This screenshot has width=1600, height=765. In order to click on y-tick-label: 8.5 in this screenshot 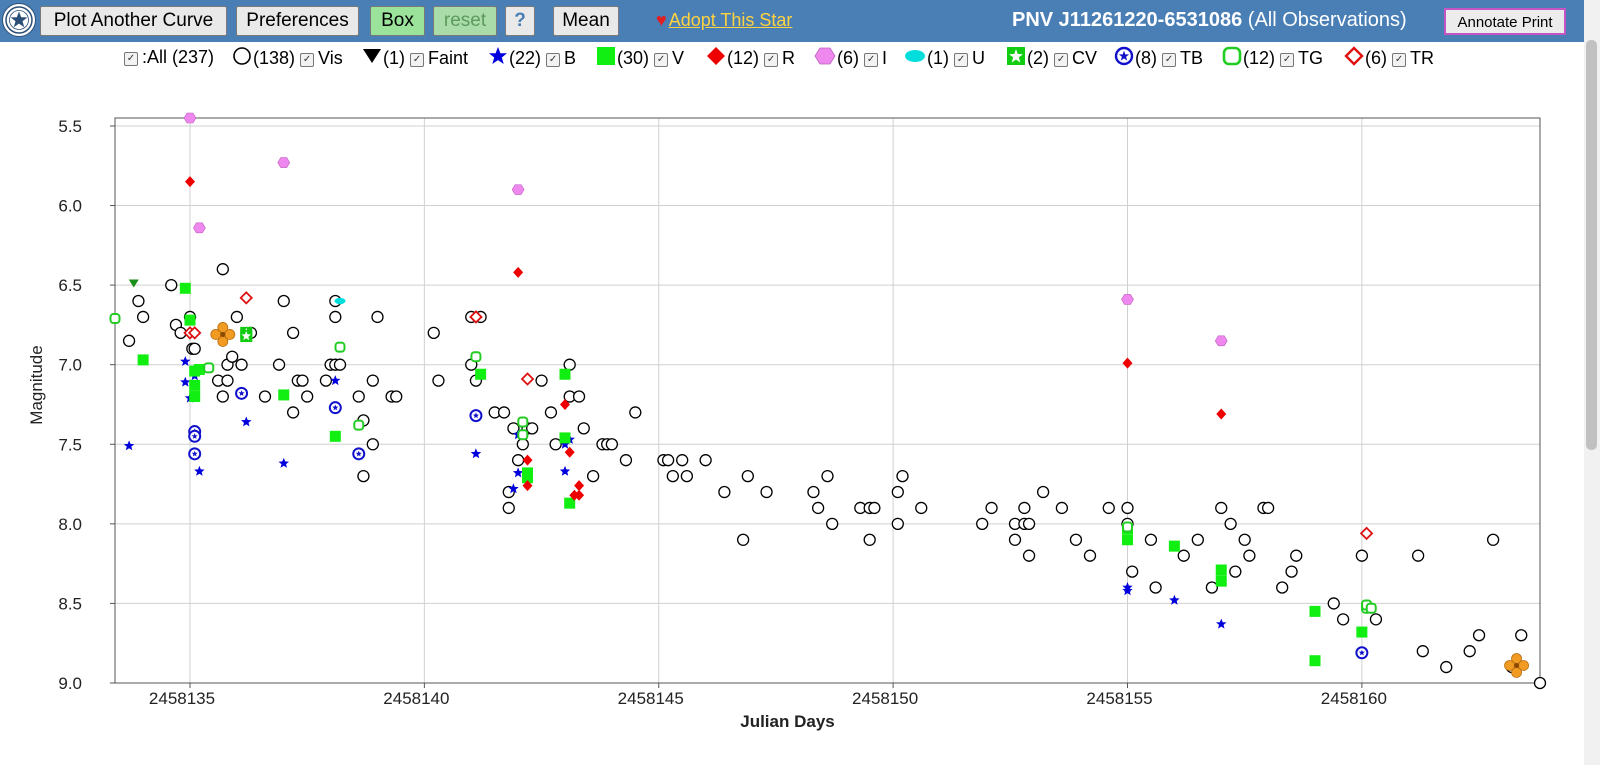, I will do `click(70, 603)`.